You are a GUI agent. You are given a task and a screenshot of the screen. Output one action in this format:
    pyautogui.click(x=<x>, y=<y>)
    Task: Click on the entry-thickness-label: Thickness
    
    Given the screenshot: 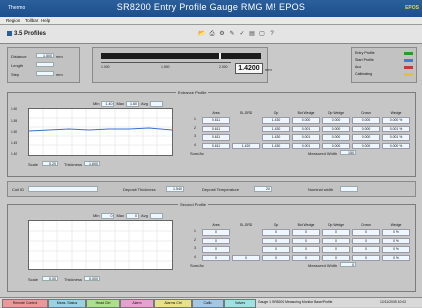 What is the action you would take?
    pyautogui.click(x=73, y=164)
    